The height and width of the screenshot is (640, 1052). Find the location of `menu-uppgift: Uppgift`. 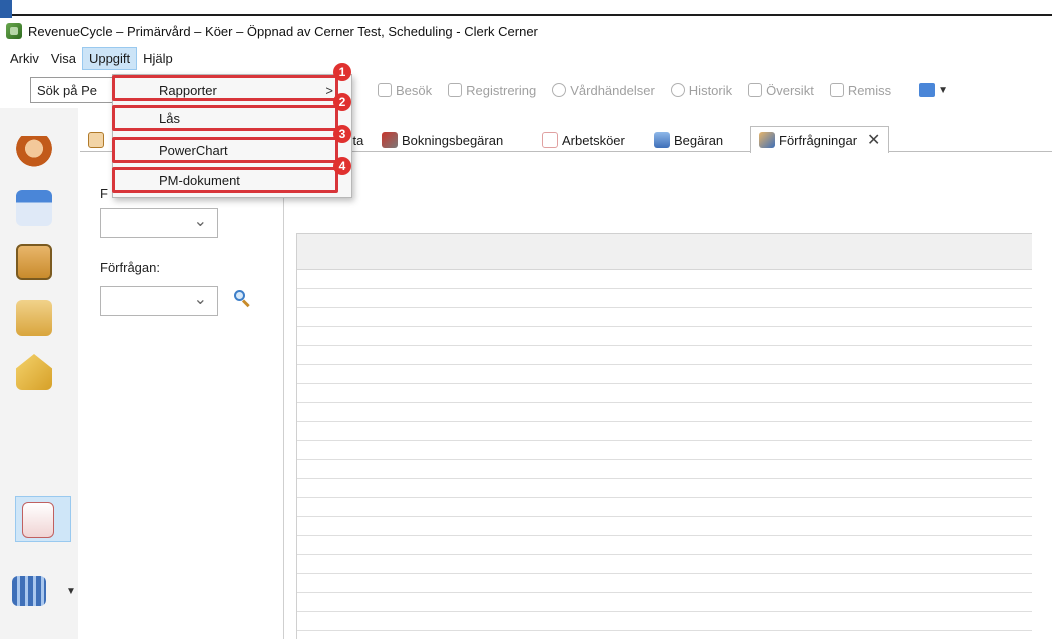

menu-uppgift: Uppgift is located at coordinates (109, 58).